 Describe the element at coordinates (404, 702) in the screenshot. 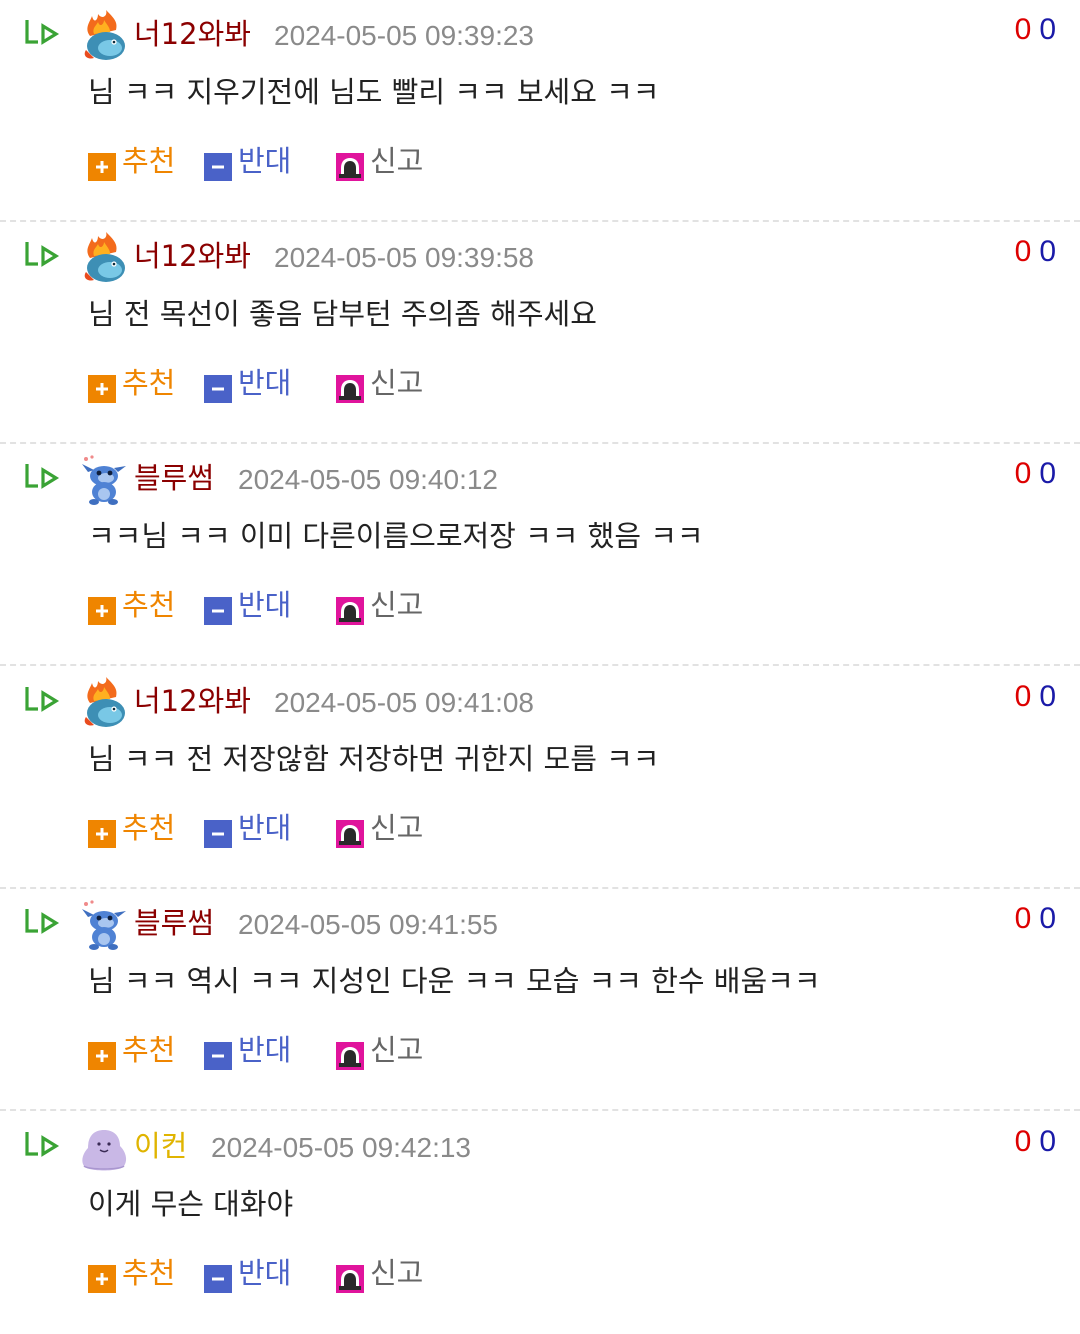

I see `comment-timestamp: 2024-05-05 09:41:08` at that location.